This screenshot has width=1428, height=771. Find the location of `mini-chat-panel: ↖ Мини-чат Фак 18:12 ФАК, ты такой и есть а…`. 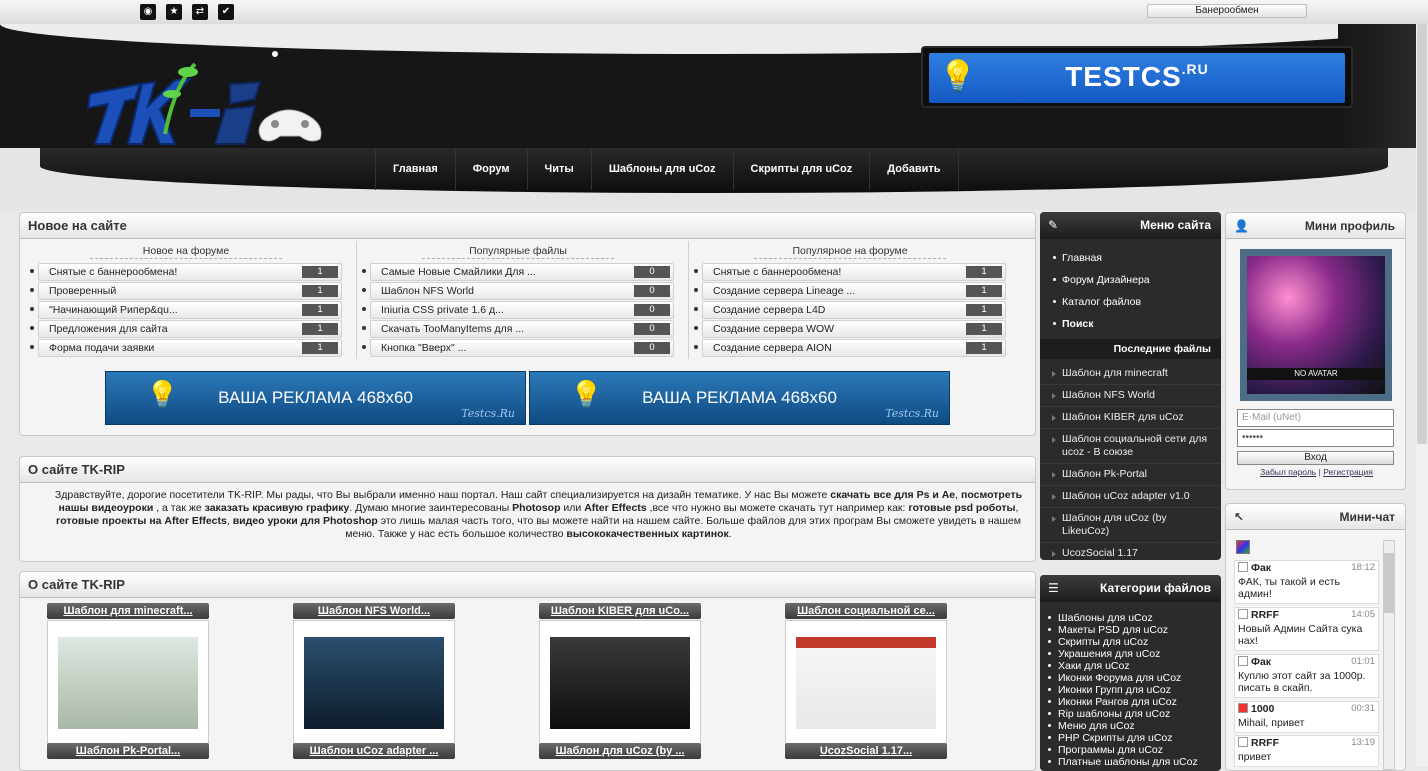

mini-chat-panel: ↖ Мини-чат Фак 18:12 ФАК, ты такой и есть а… is located at coordinates (1315, 637).